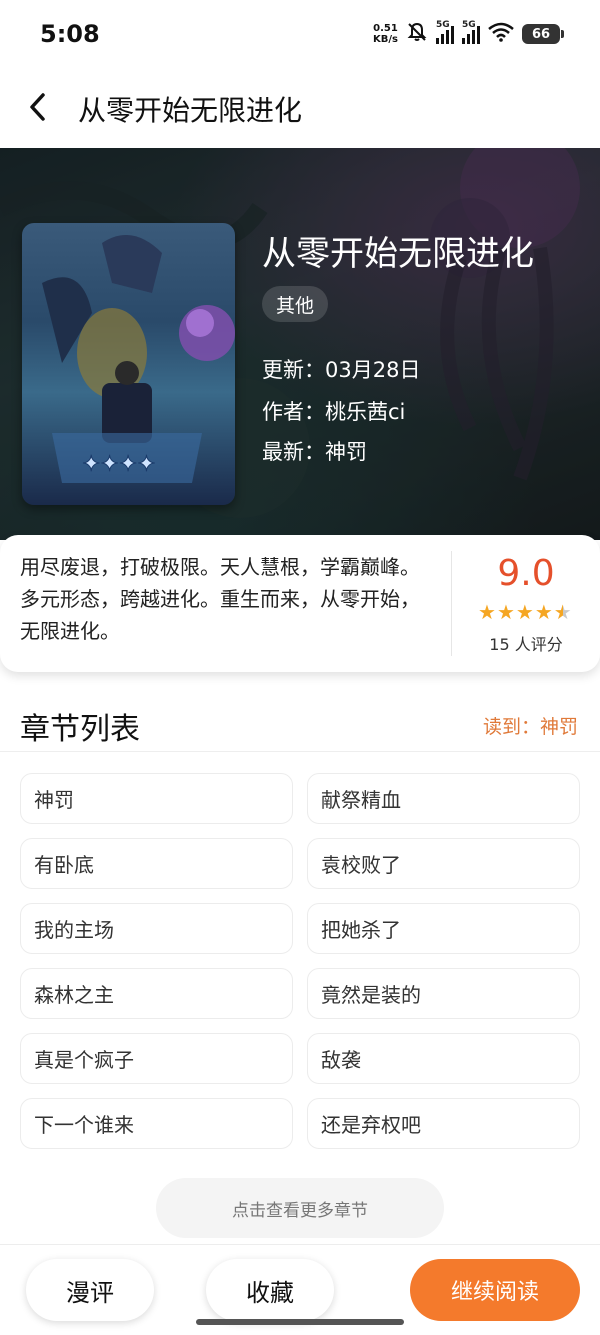 The width and height of the screenshot is (600, 1335). Describe the element at coordinates (417, 34) in the screenshot. I see `mute-bell-icon` at that location.